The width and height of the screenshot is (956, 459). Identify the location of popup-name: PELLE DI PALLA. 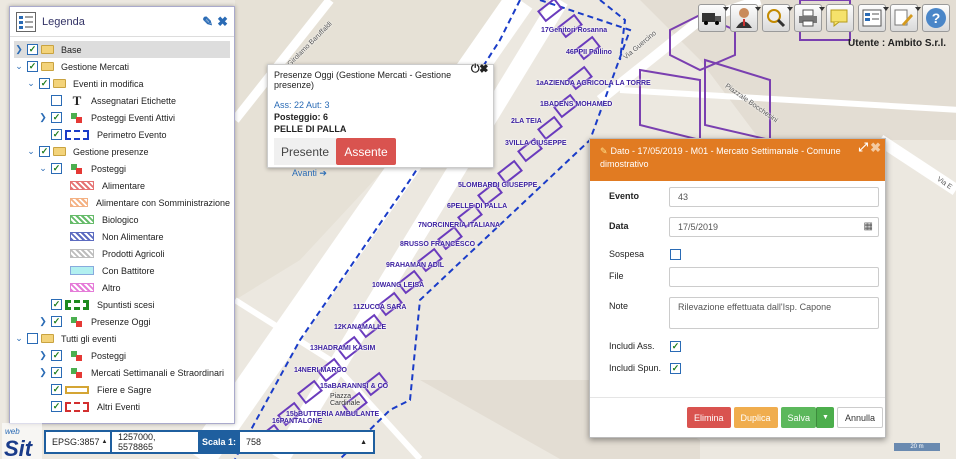
(310, 129).